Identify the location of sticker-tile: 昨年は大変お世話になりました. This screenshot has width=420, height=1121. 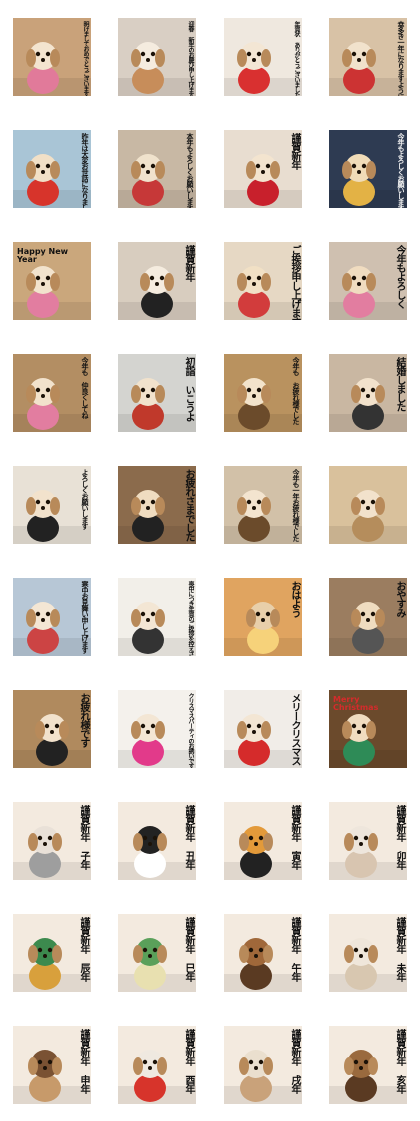
(52, 169).